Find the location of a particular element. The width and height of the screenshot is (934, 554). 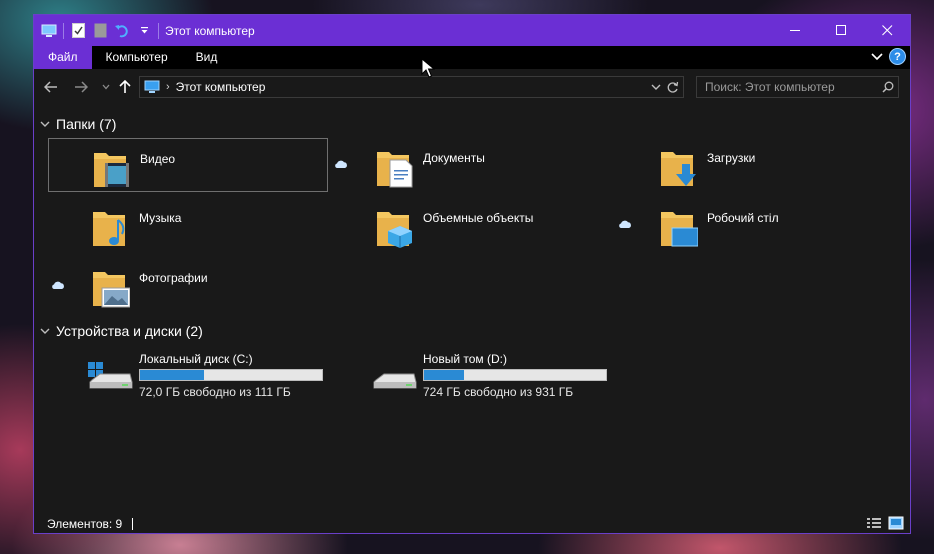

tab-computer: Компьютер is located at coordinates (137, 57).